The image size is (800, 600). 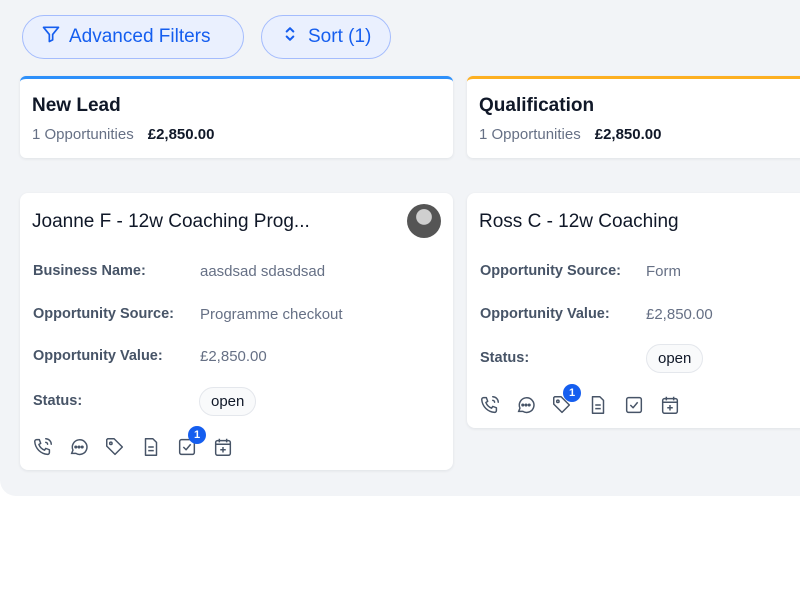 I want to click on field-value: Form, so click(x=663, y=271).